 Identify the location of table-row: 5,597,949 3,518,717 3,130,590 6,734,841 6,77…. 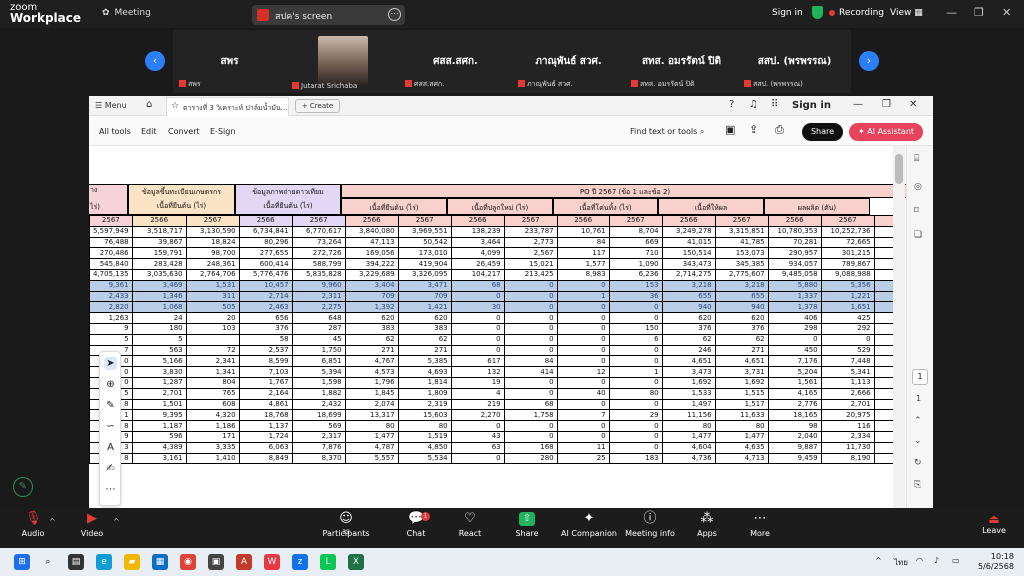
(492, 231).